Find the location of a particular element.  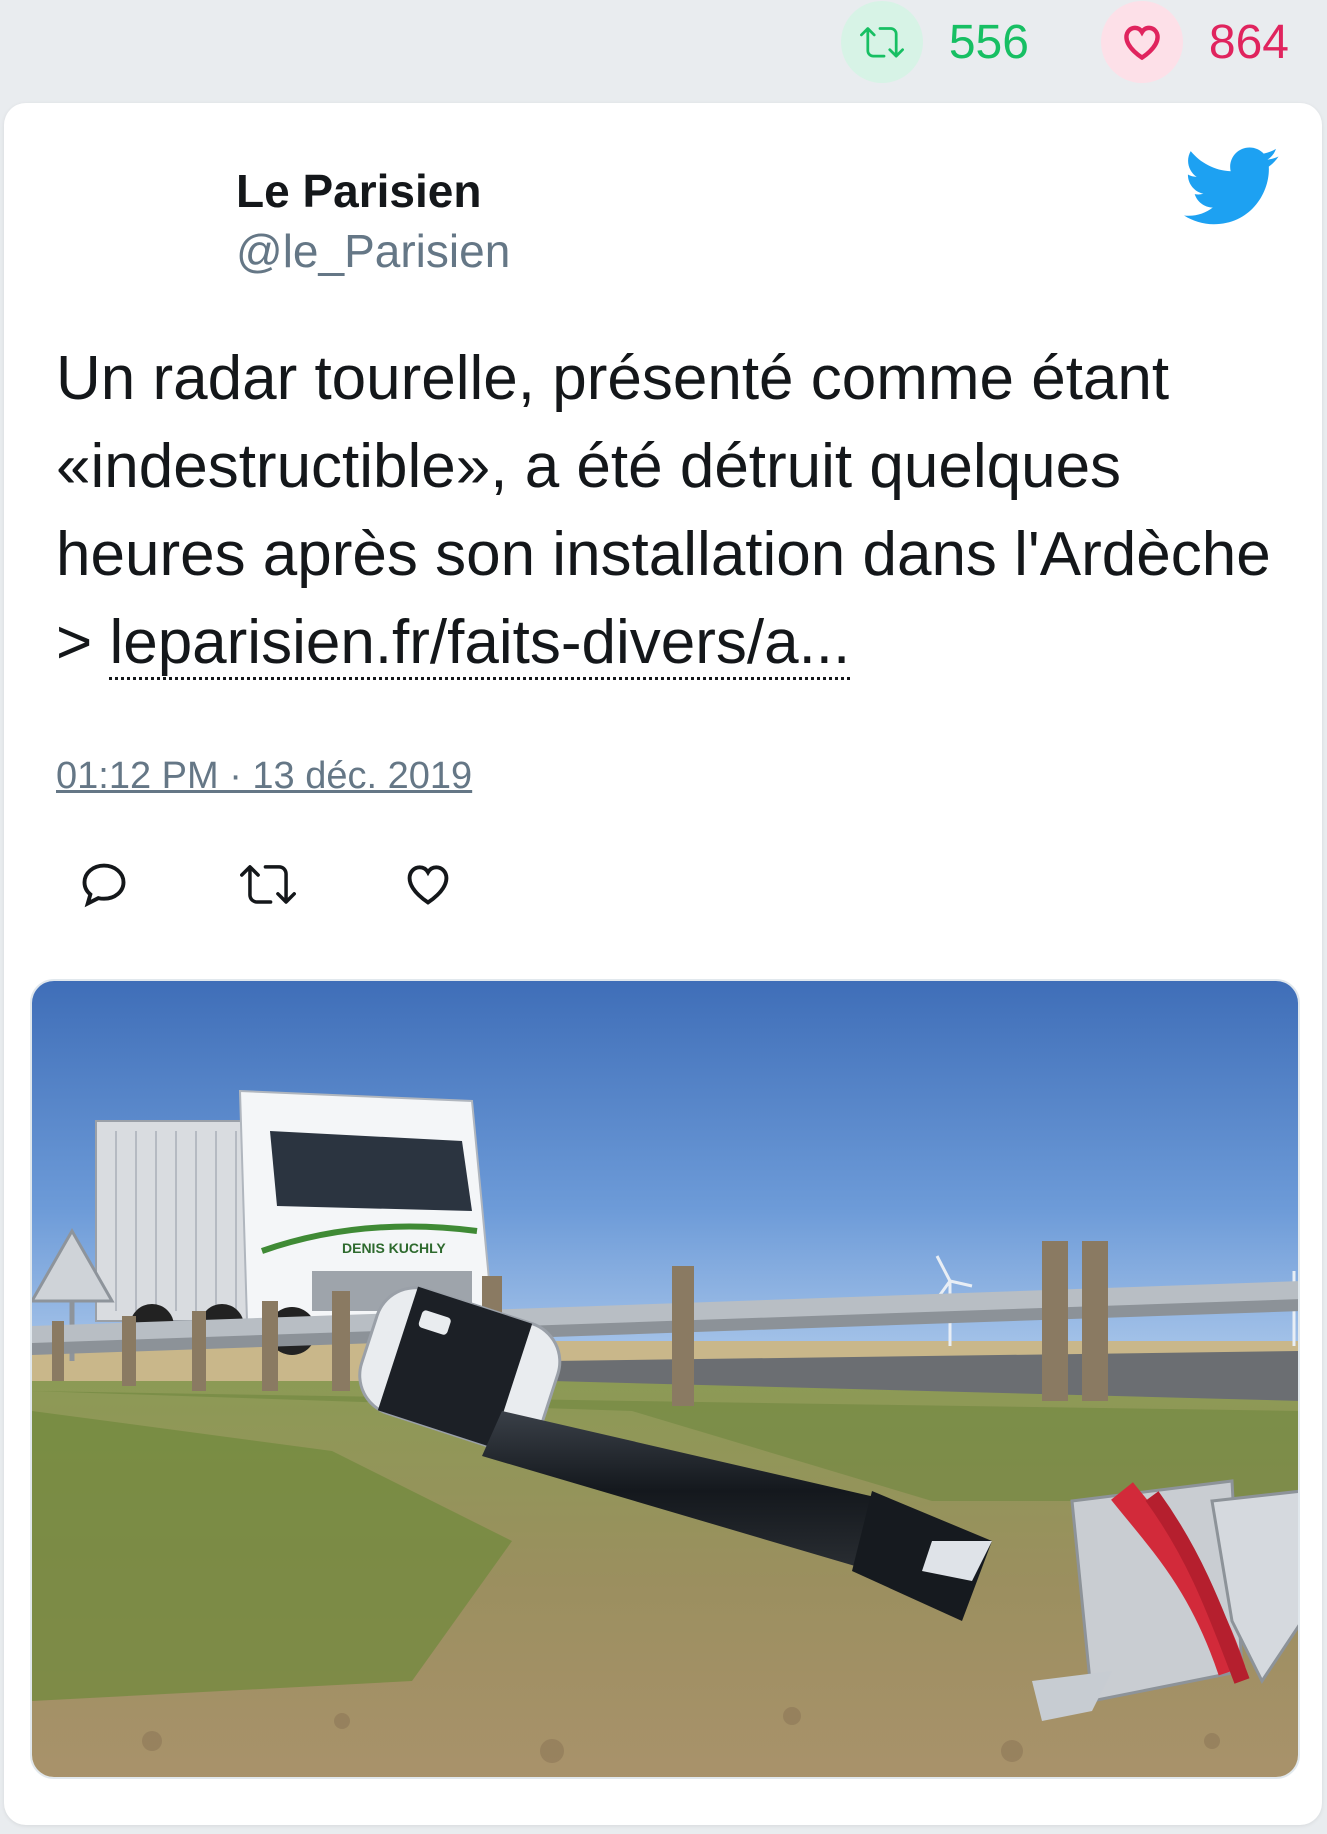

like-count: 864 is located at coordinates (1248, 42).